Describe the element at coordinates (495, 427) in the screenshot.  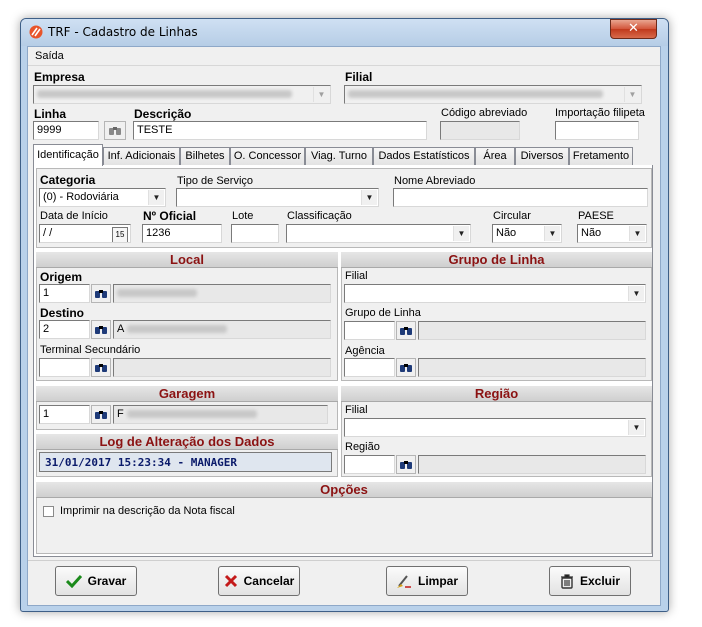
I see `regiao-filial-select: ▼` at that location.